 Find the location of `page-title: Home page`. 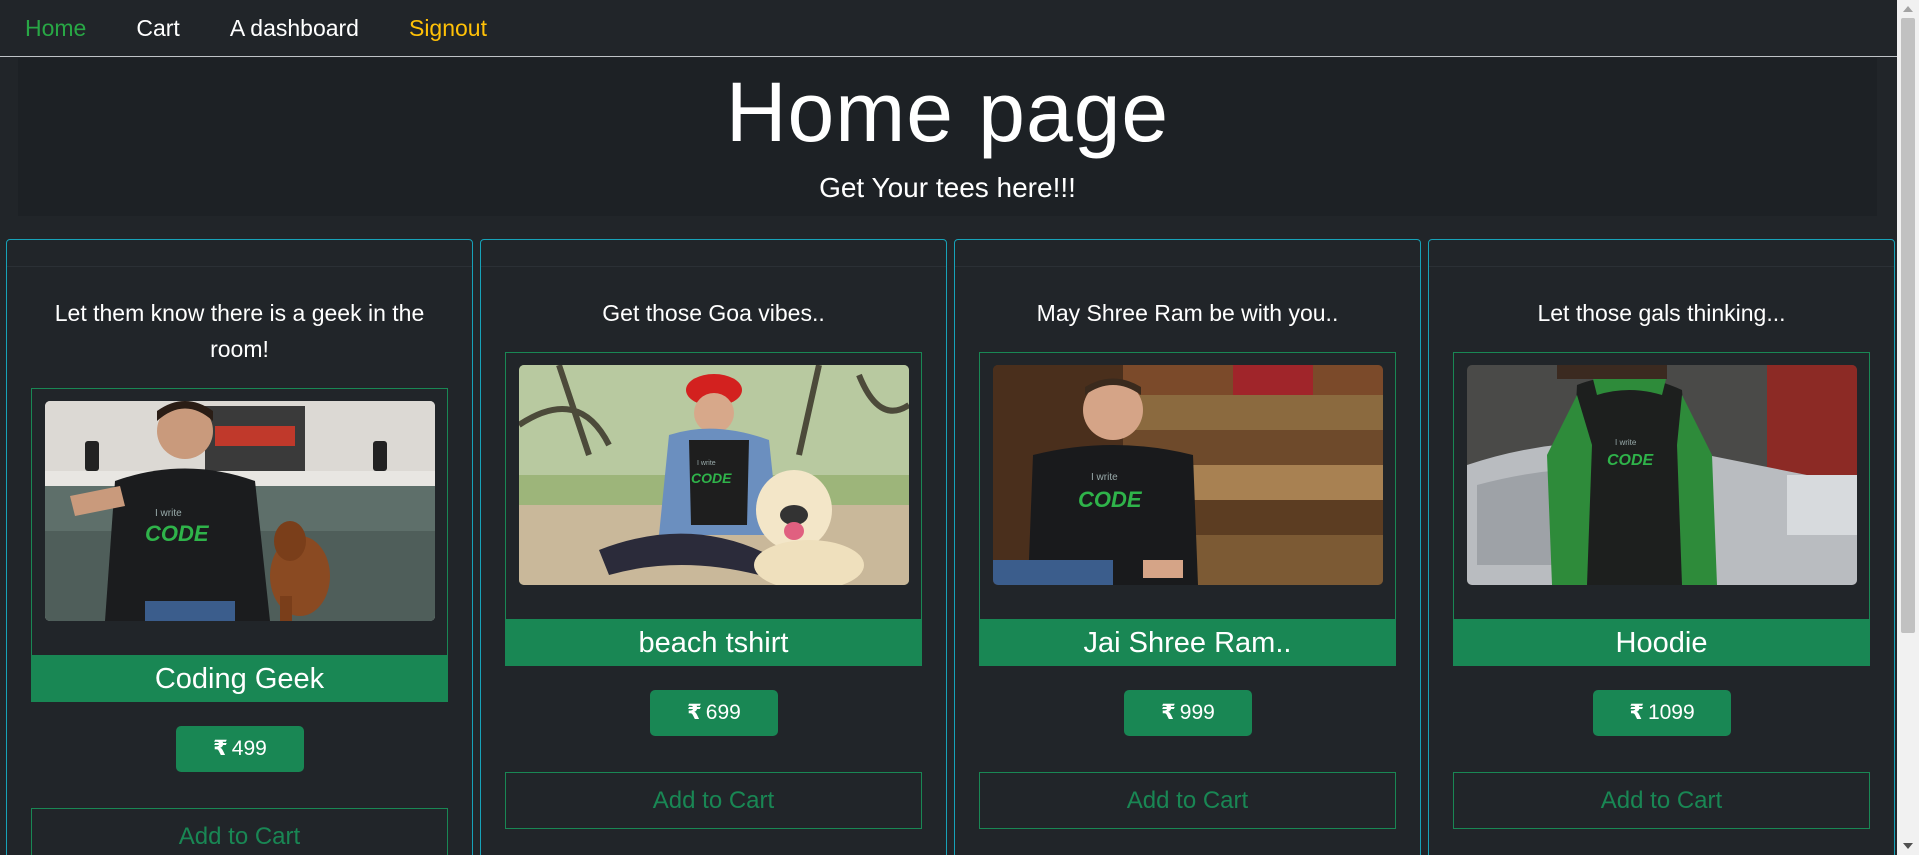

page-title: Home page is located at coordinates (947, 112).